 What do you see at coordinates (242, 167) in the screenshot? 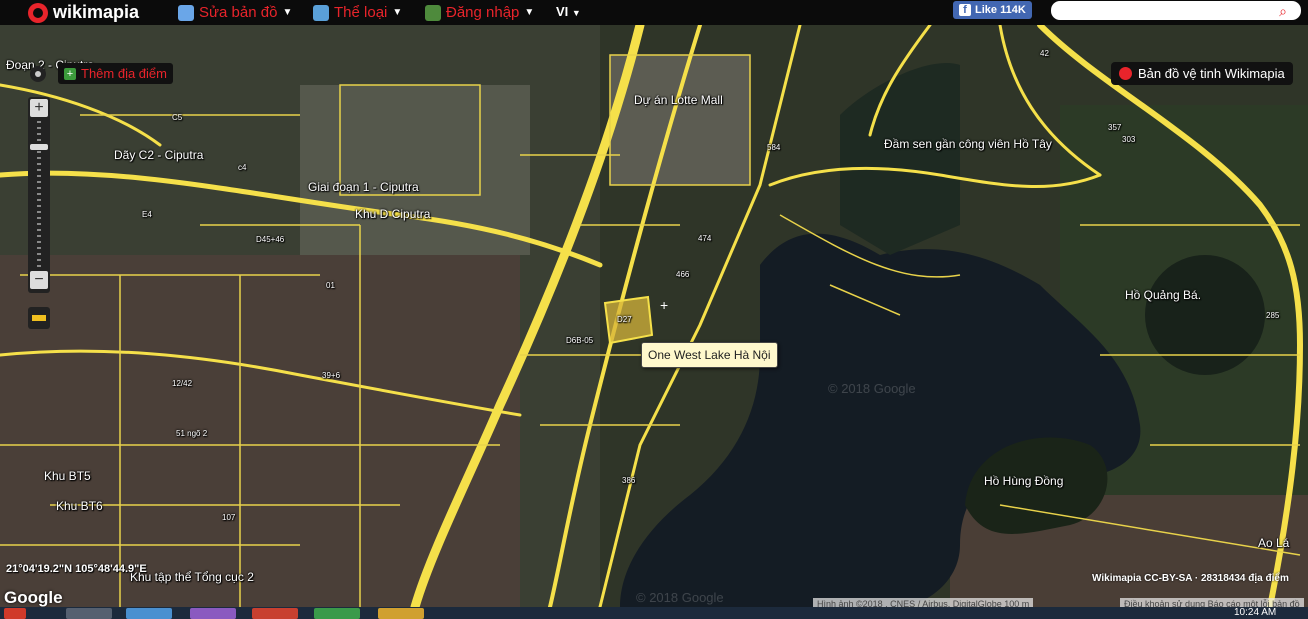
I see `place-label: c4` at bounding box center [242, 167].